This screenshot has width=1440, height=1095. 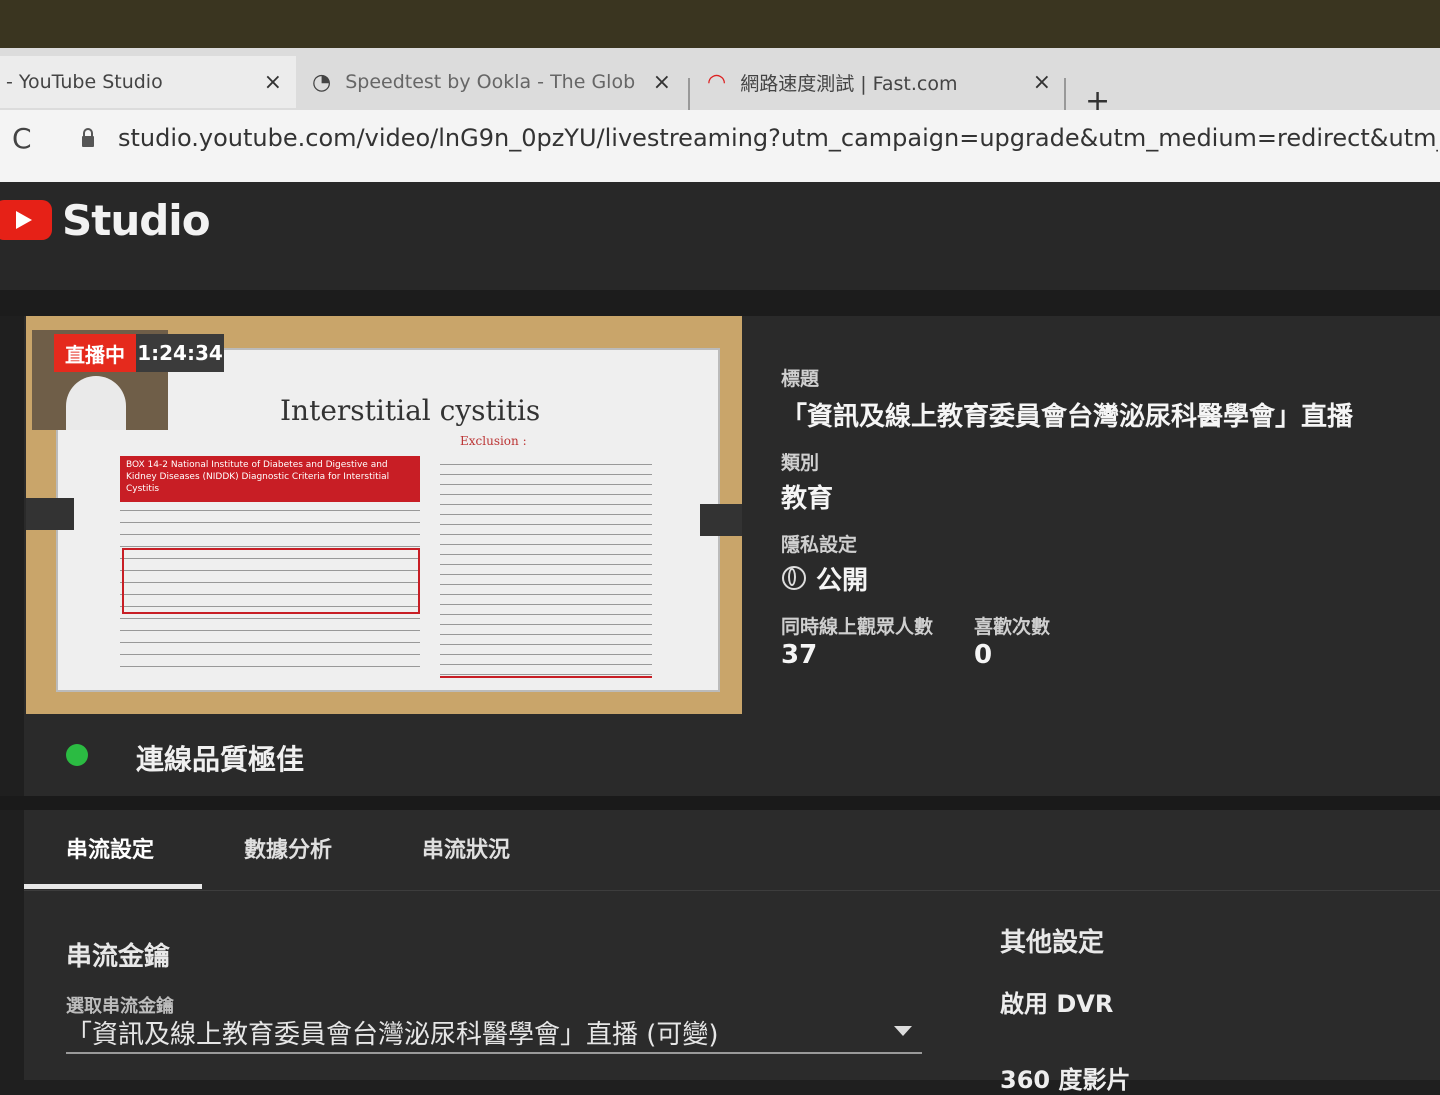 I want to click on tab-title: Speedtest by Ookla - The Glob, so click(x=490, y=82).